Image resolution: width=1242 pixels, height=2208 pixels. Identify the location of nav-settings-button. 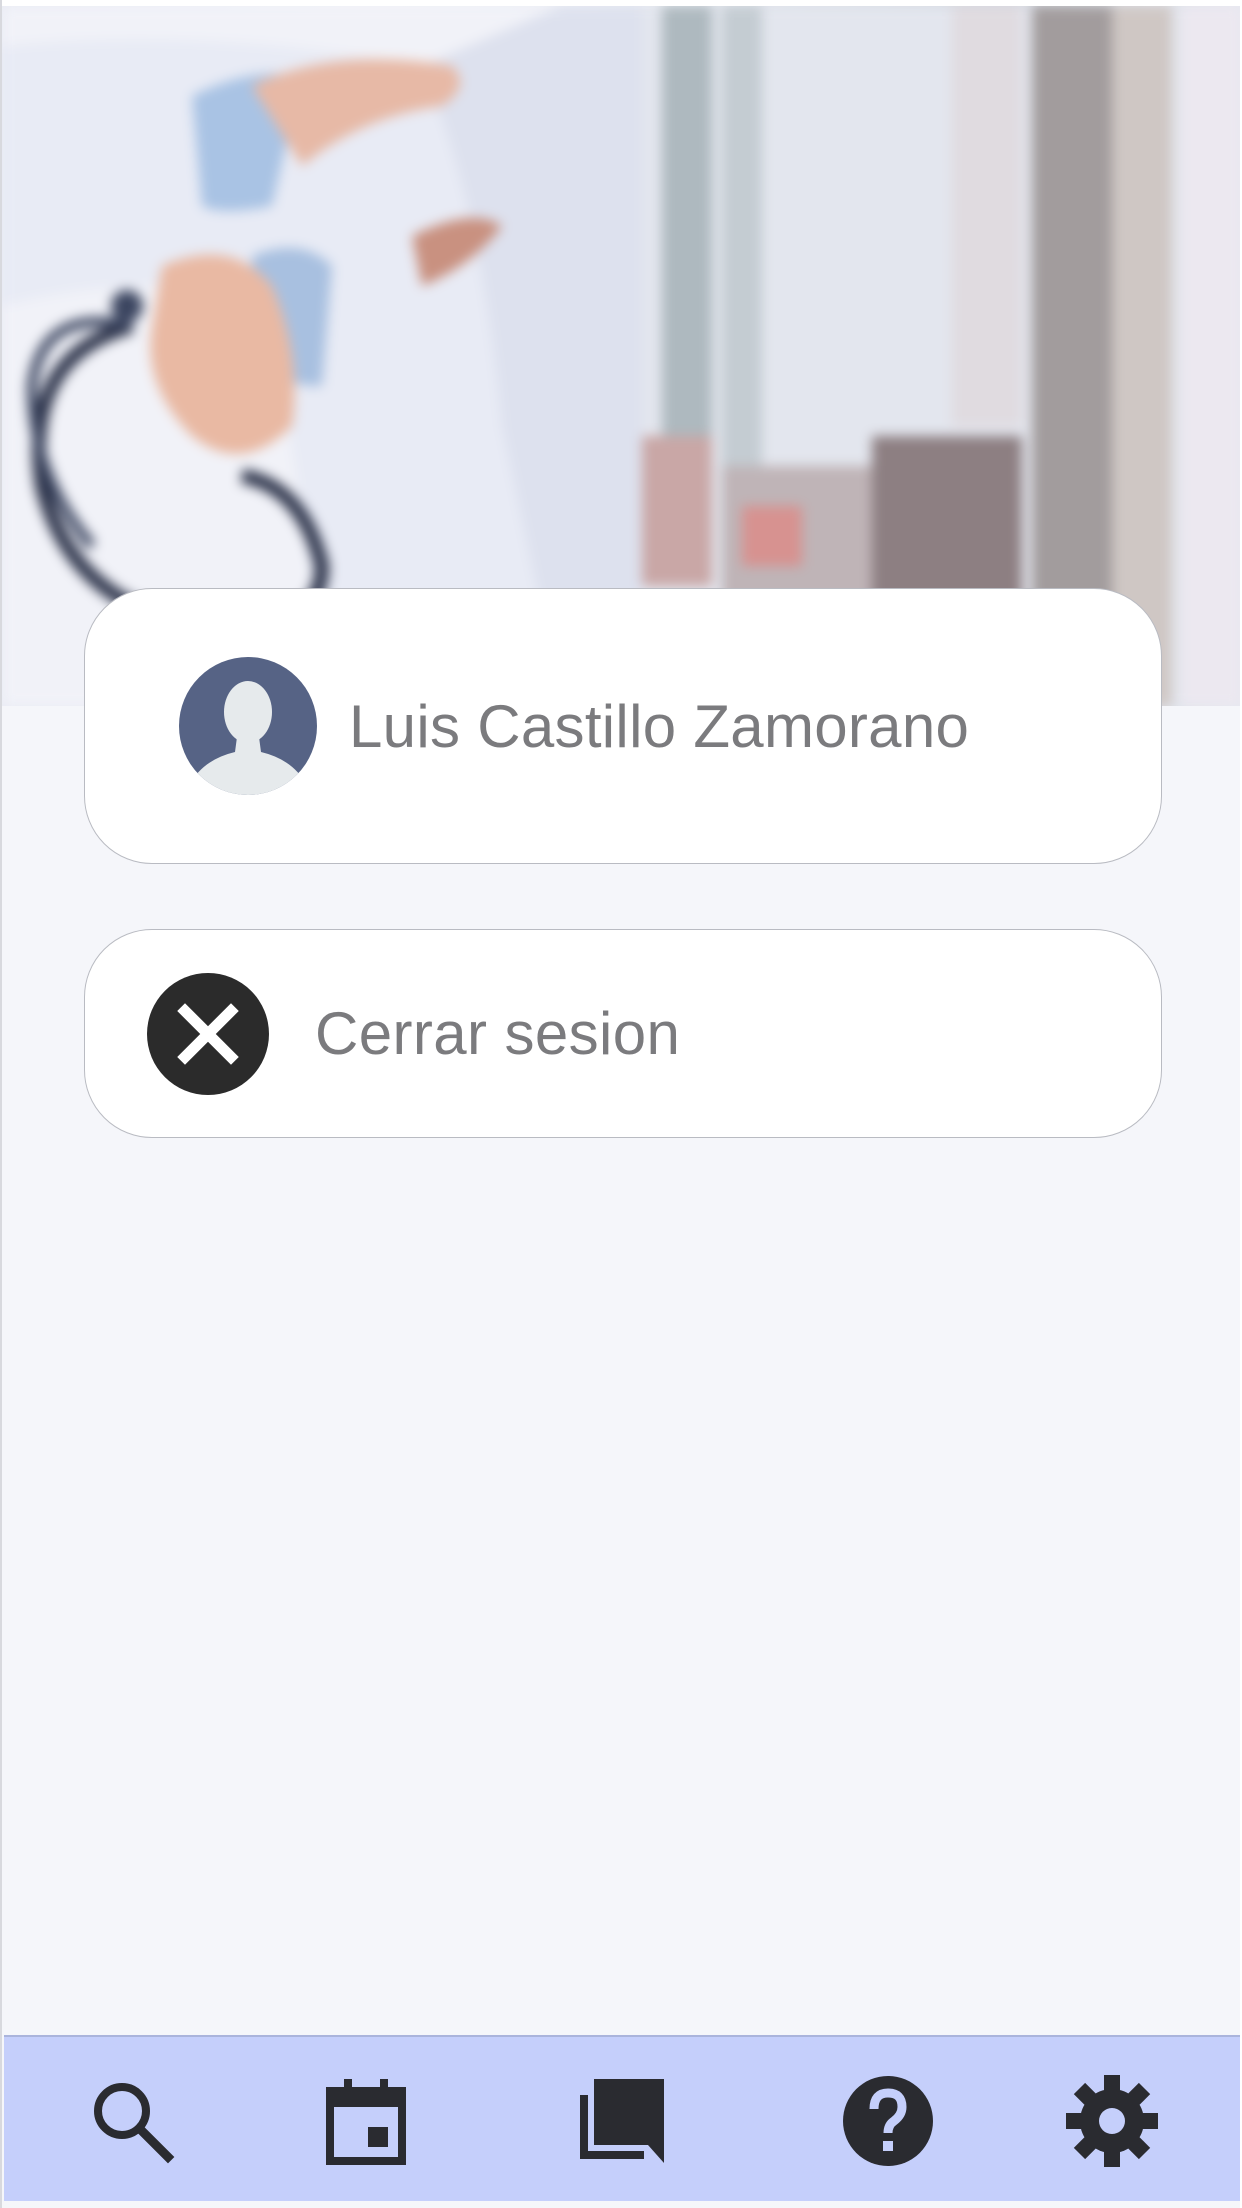
(1112, 2121).